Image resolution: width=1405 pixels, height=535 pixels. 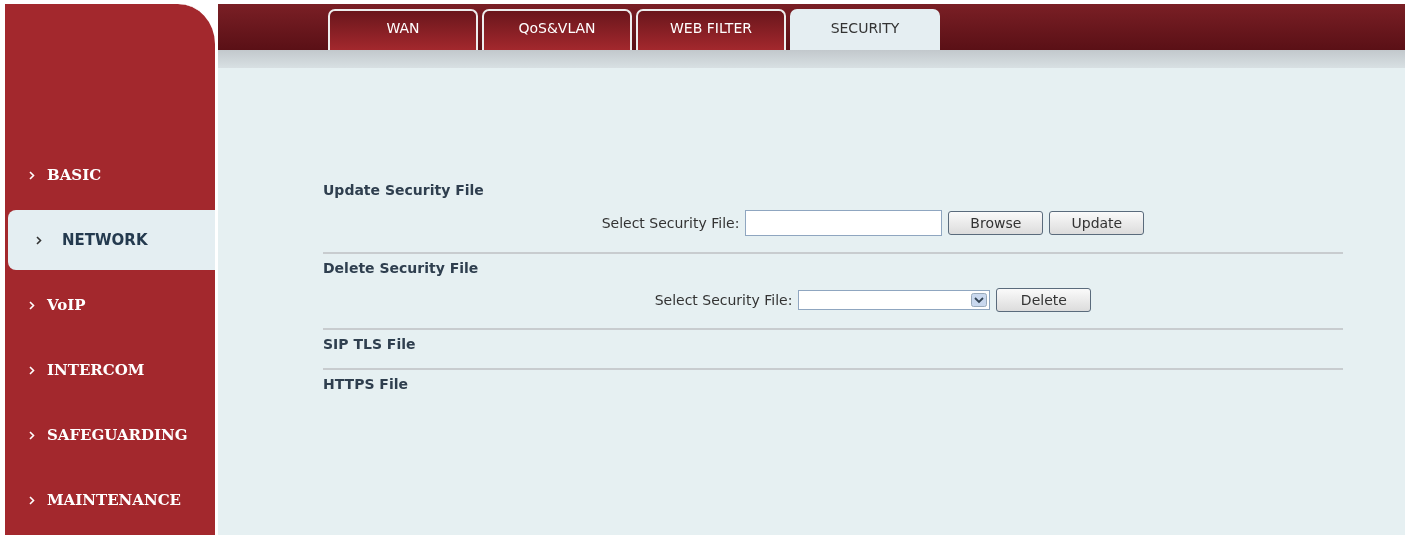 I want to click on section-title: HTTPS File, so click(x=366, y=384).